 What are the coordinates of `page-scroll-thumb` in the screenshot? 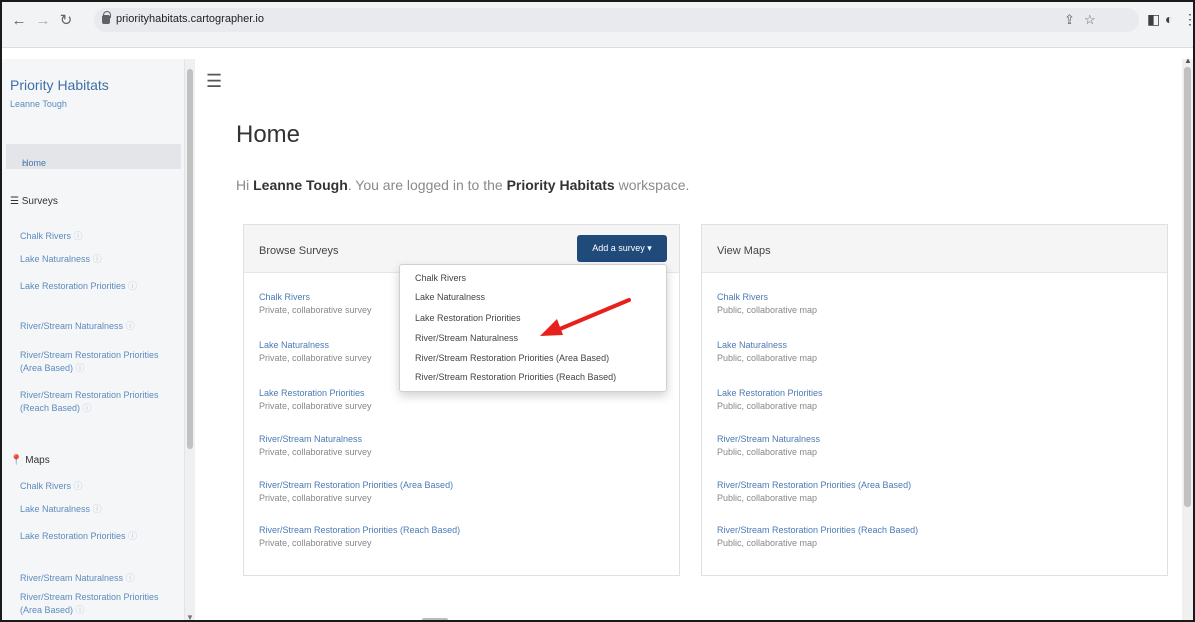 It's located at (1187, 287).